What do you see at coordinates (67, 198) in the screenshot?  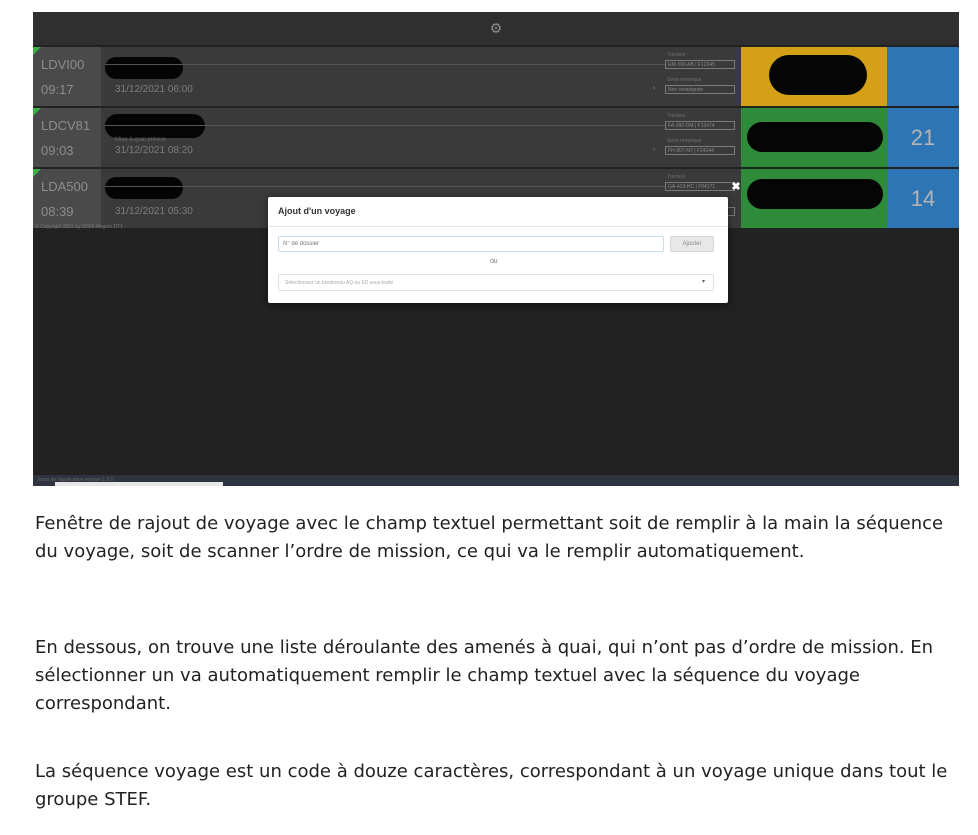 I see `trip-code-box: LDA500 08:39` at bounding box center [67, 198].